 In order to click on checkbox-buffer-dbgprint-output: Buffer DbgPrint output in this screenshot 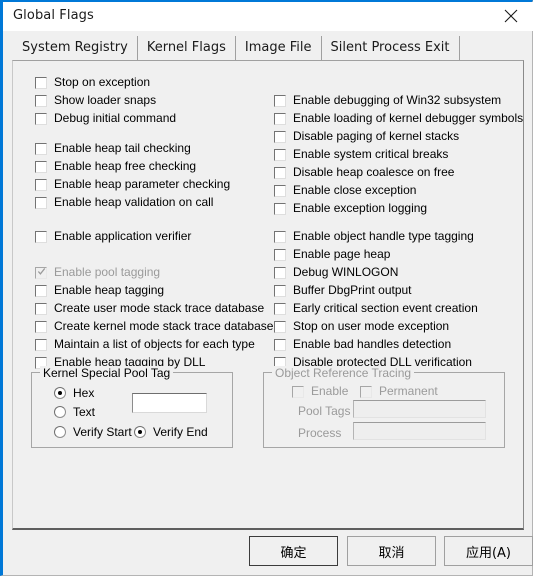, I will do `click(343, 290)`.